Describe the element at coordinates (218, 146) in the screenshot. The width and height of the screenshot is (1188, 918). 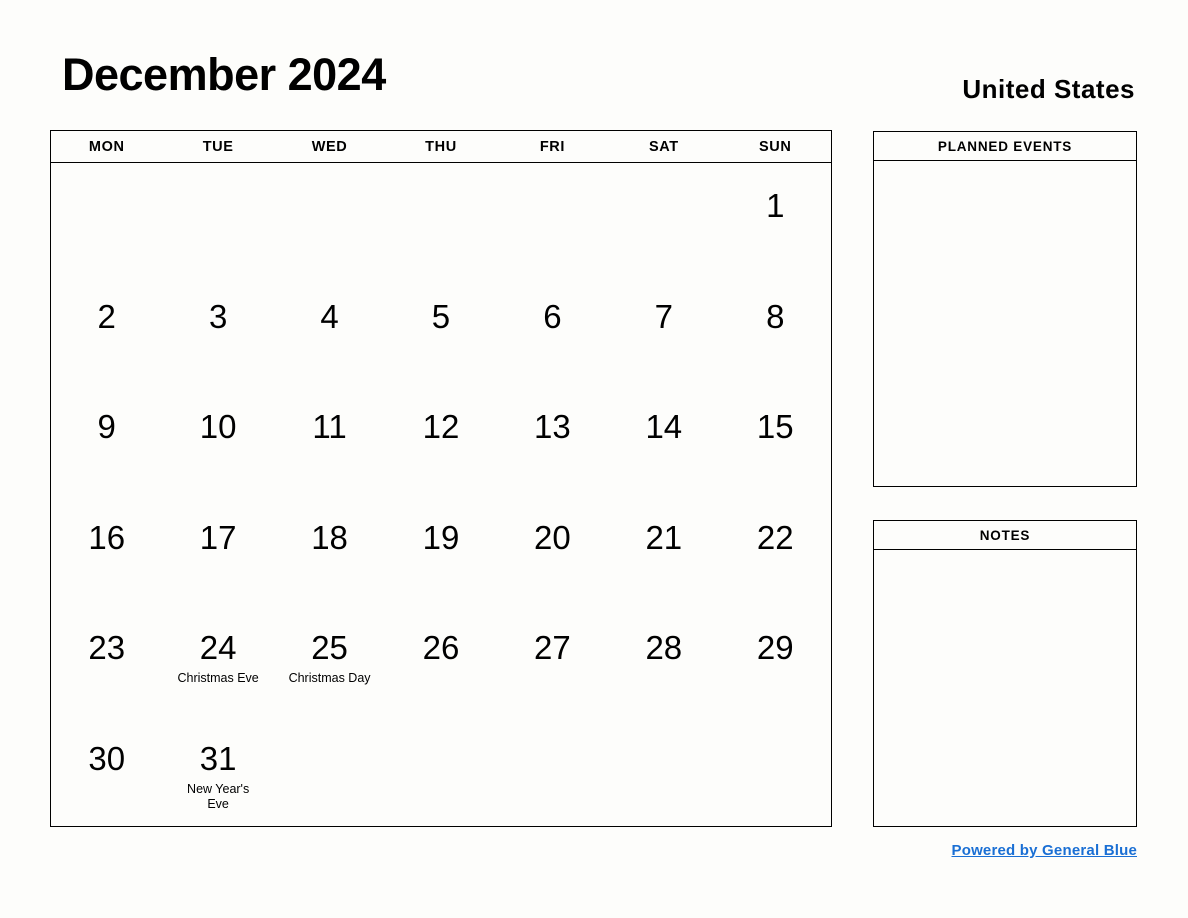
I see `weekday-header-tue: TUE` at that location.